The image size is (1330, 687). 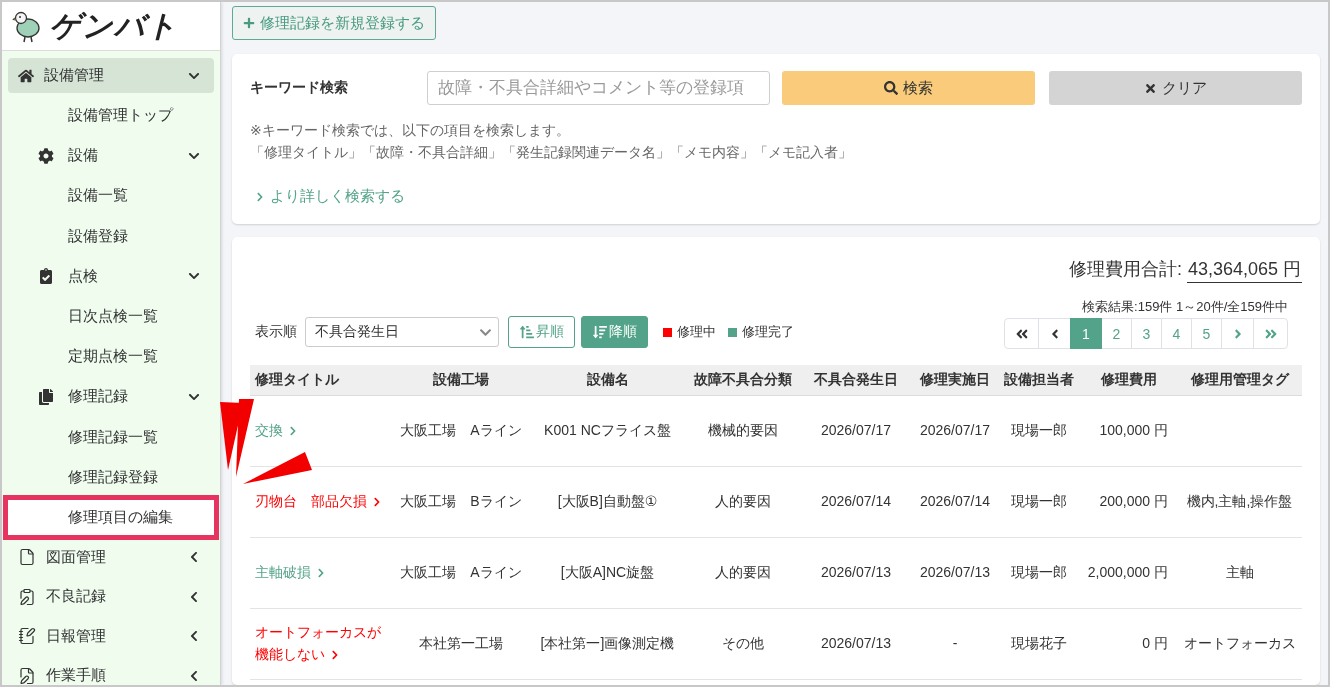 I want to click on table-cell: 2,000,000 円, so click(x=1128, y=572).